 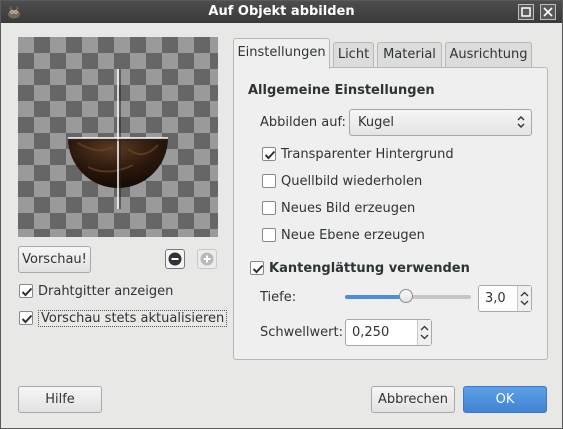 What do you see at coordinates (269, 181) in the screenshot?
I see `tile-source-checkbox` at bounding box center [269, 181].